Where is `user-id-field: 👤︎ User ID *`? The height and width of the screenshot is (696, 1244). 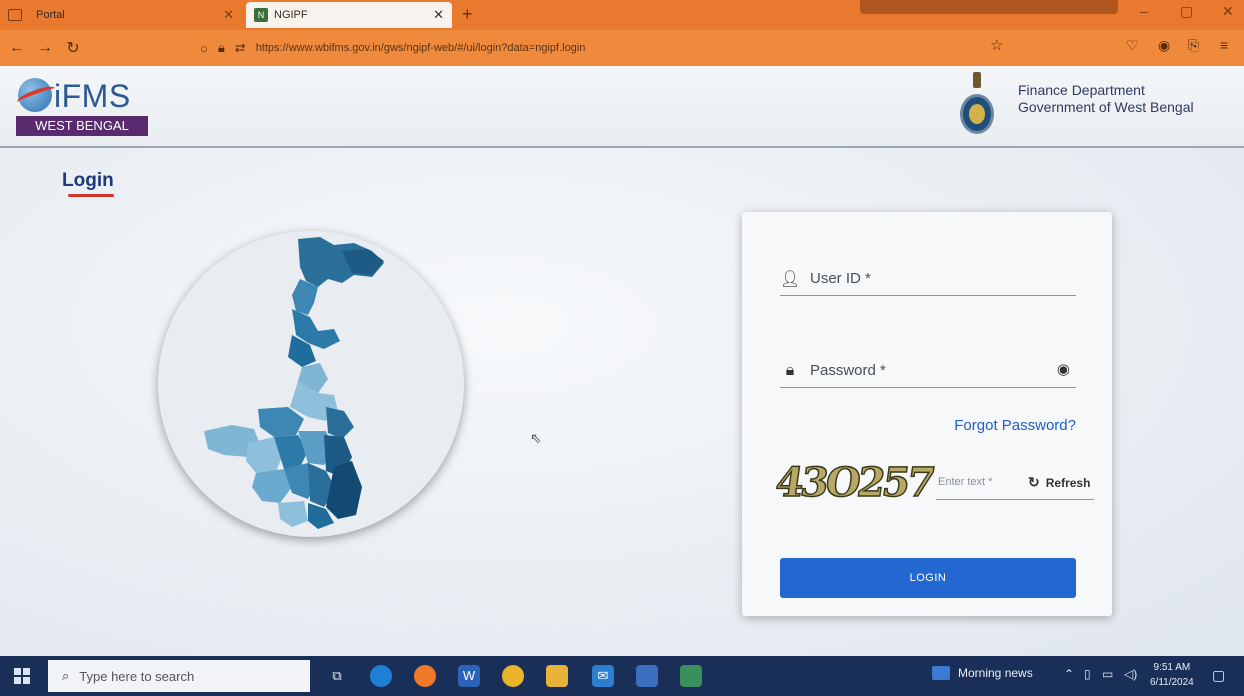 user-id-field: 👤︎ User ID * is located at coordinates (928, 279).